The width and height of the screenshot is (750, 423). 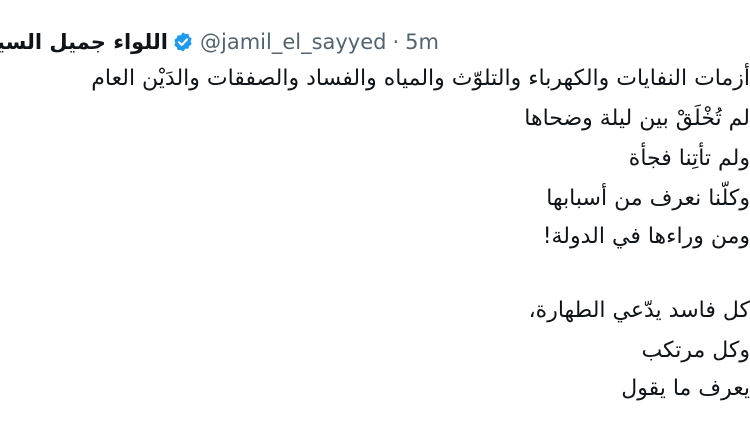 I want to click on tweet-line: وكل مرتكب, so click(x=695, y=350).